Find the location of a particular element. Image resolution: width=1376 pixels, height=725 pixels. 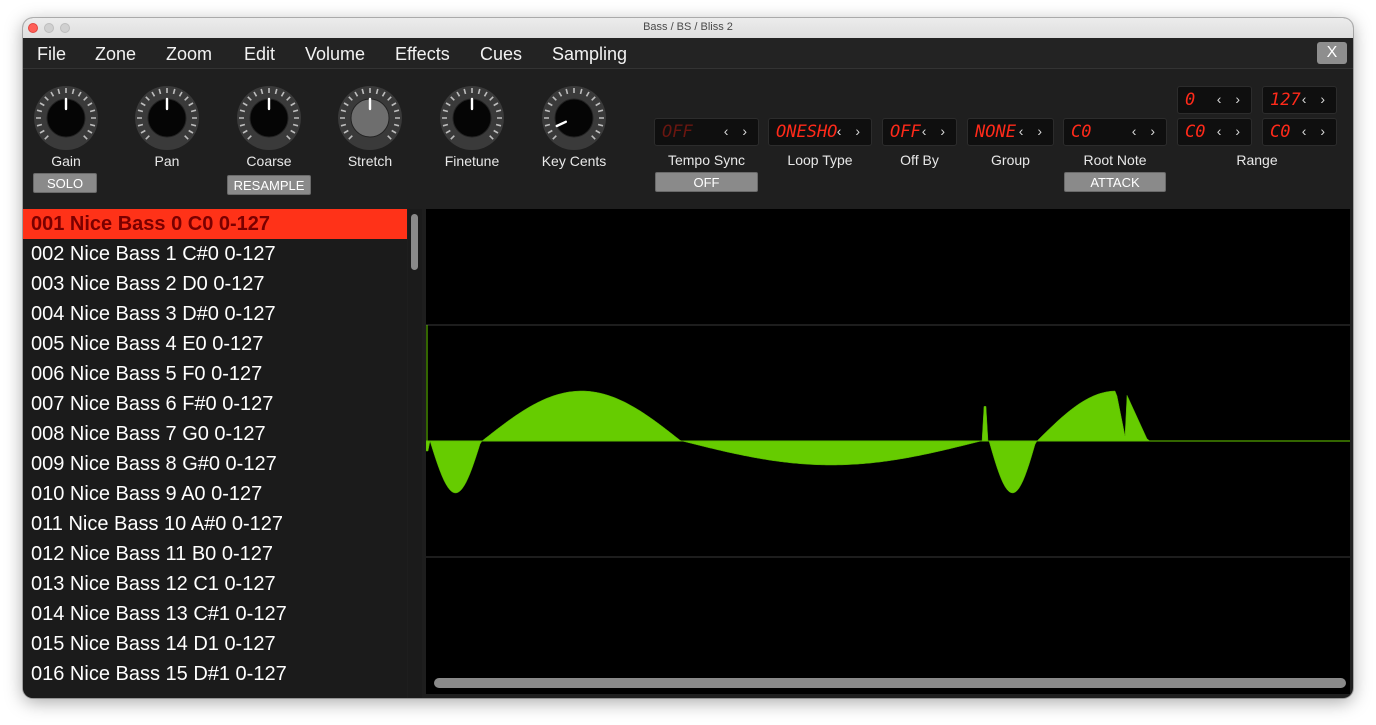

loop-type-value: ONESHO is located at coordinates (807, 132).